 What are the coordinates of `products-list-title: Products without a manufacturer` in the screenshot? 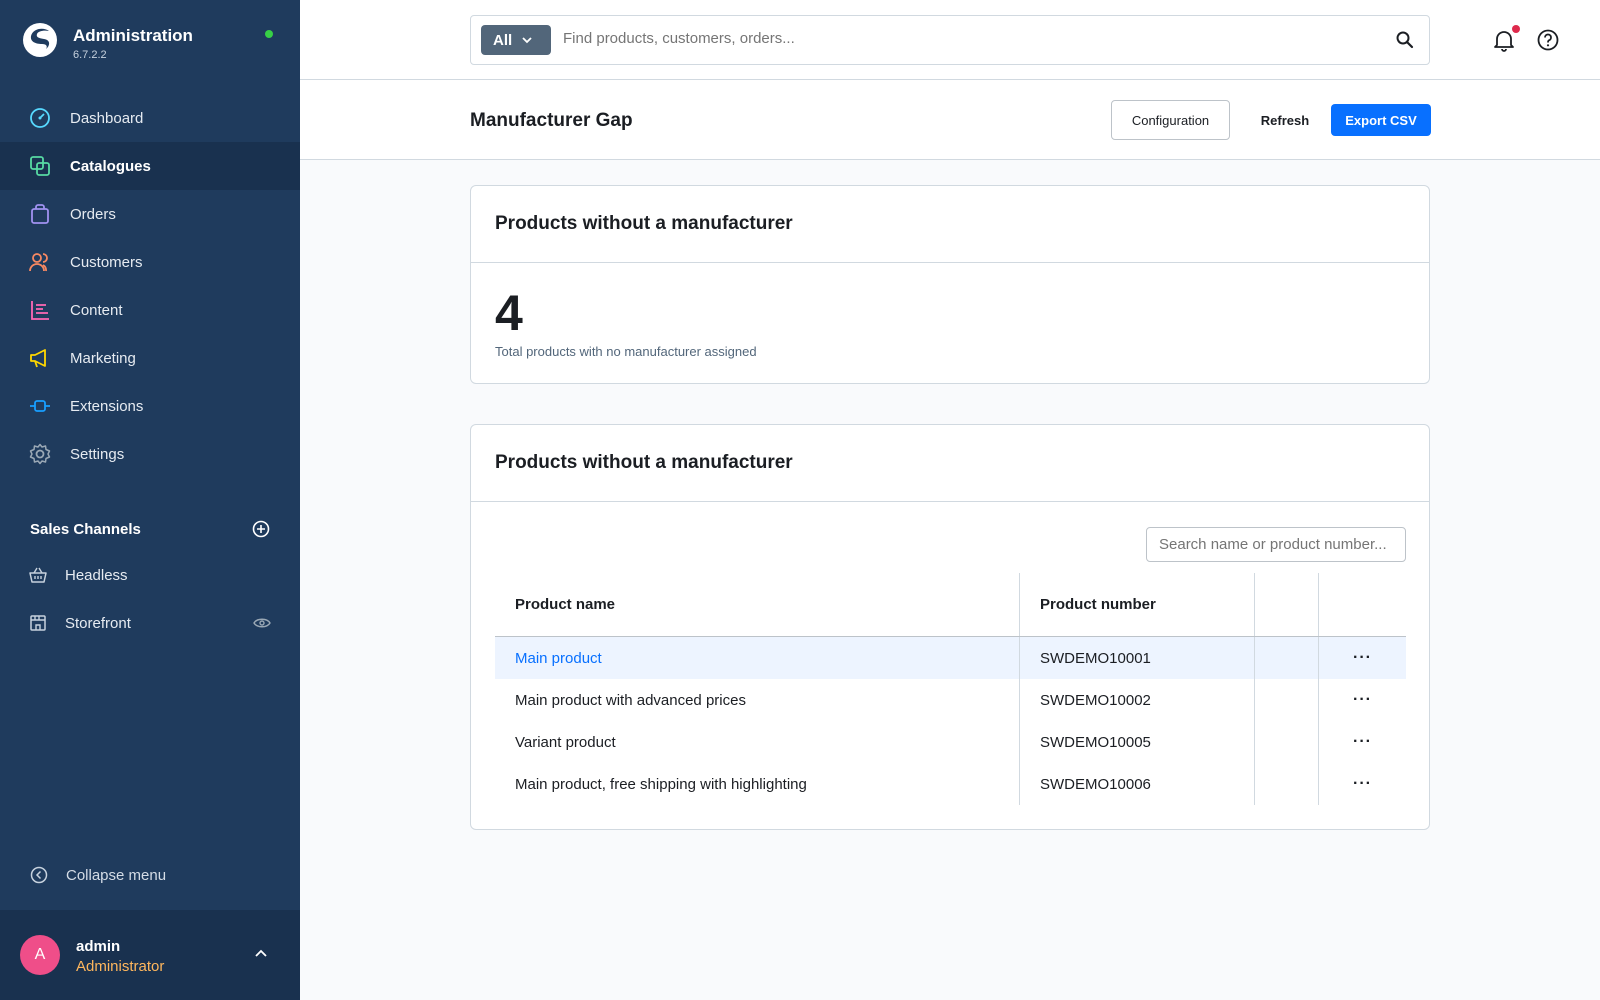 It's located at (950, 463).